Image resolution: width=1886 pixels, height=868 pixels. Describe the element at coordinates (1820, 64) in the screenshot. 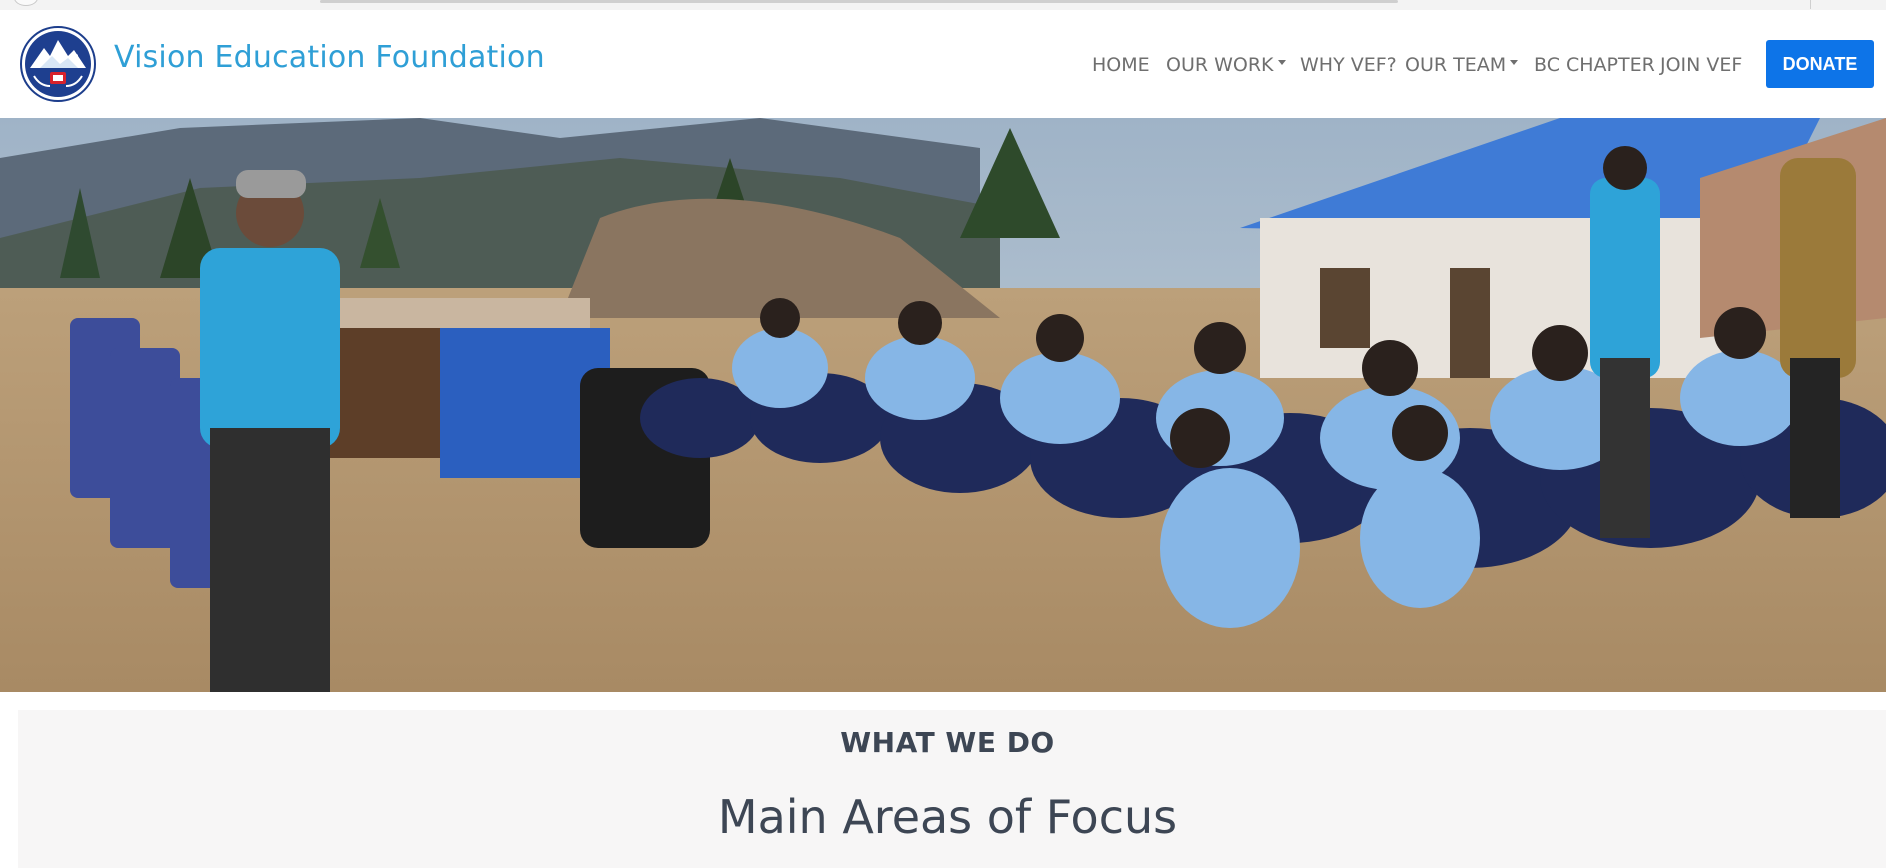

I see `donate-button: DONATE` at that location.